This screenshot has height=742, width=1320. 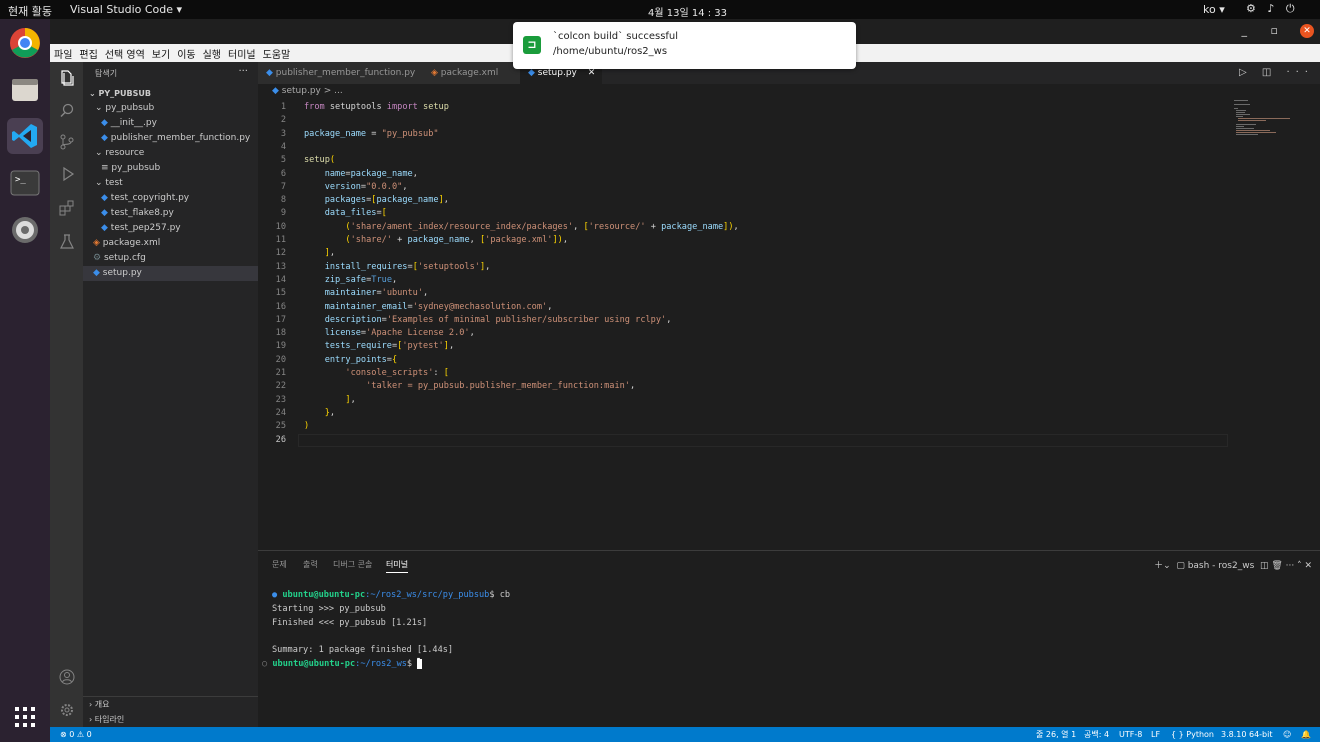 I want to click on menu-go: 이동, so click(x=186, y=54).